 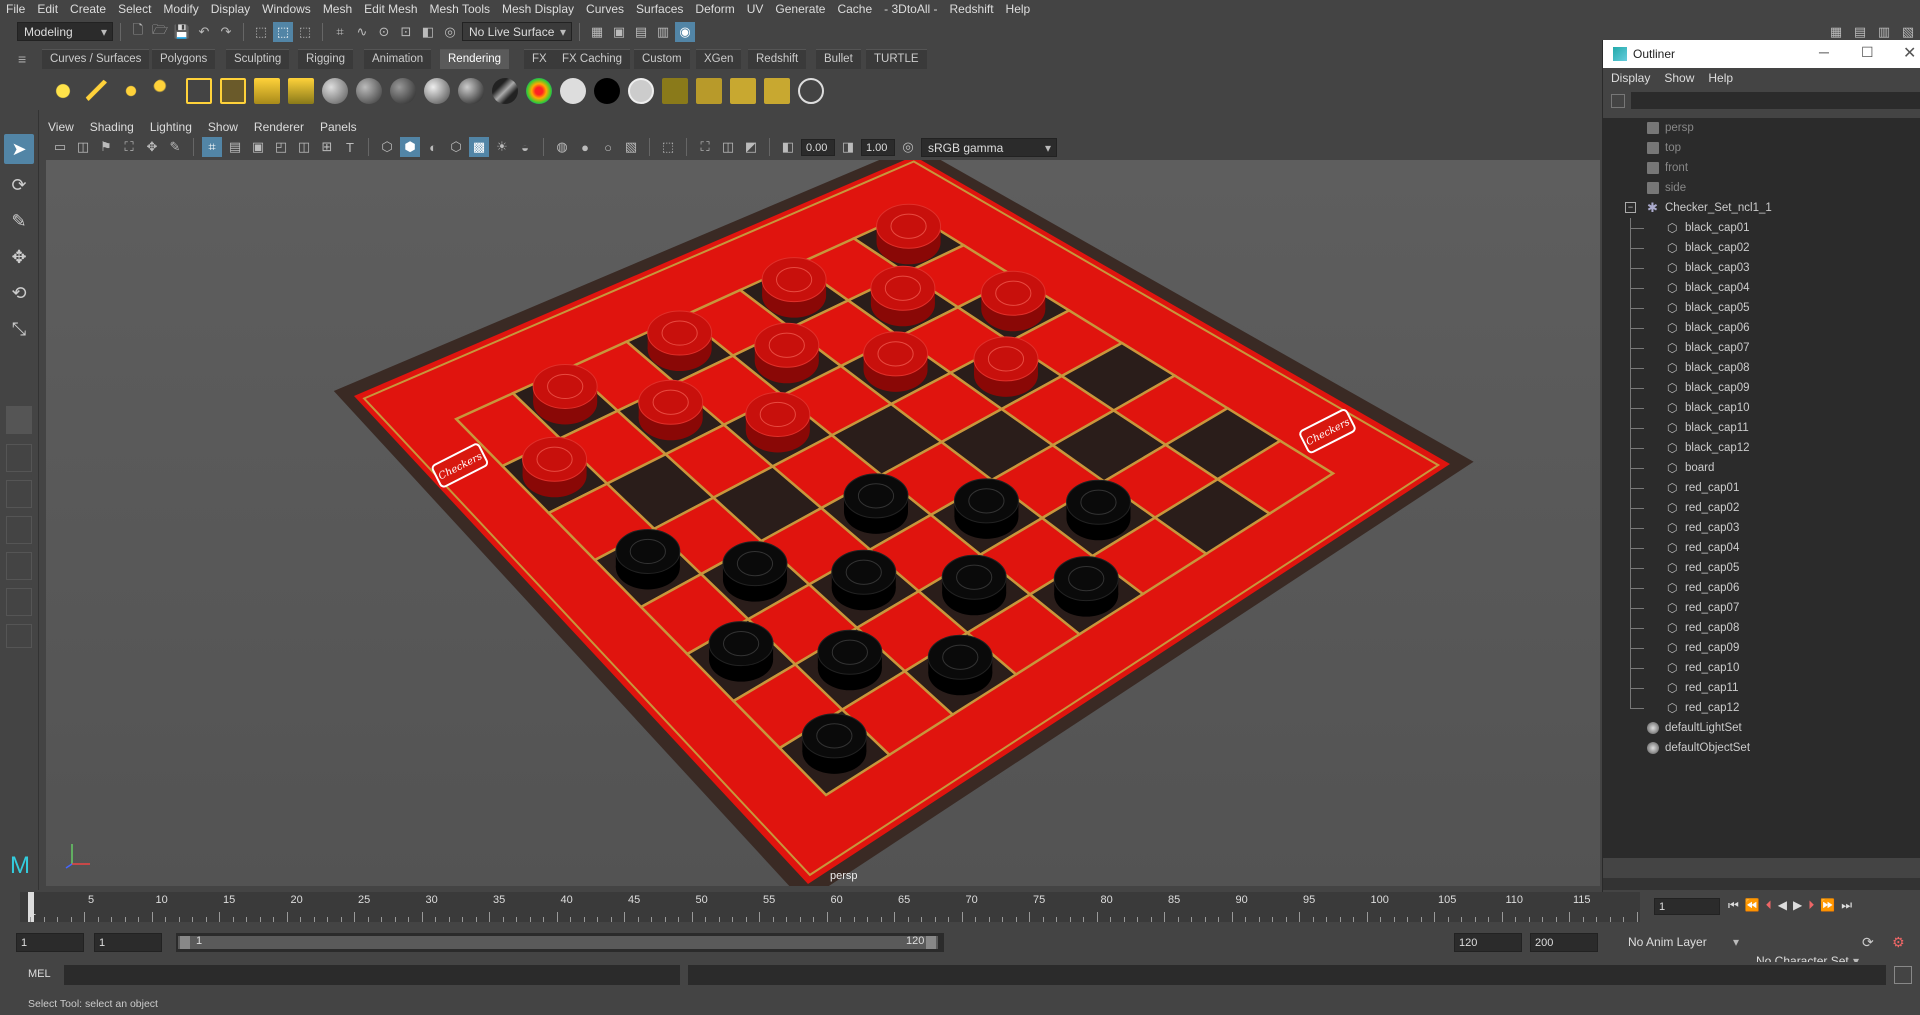 What do you see at coordinates (261, 32) in the screenshot?
I see `select-hierarchy-icon: ⬚` at bounding box center [261, 32].